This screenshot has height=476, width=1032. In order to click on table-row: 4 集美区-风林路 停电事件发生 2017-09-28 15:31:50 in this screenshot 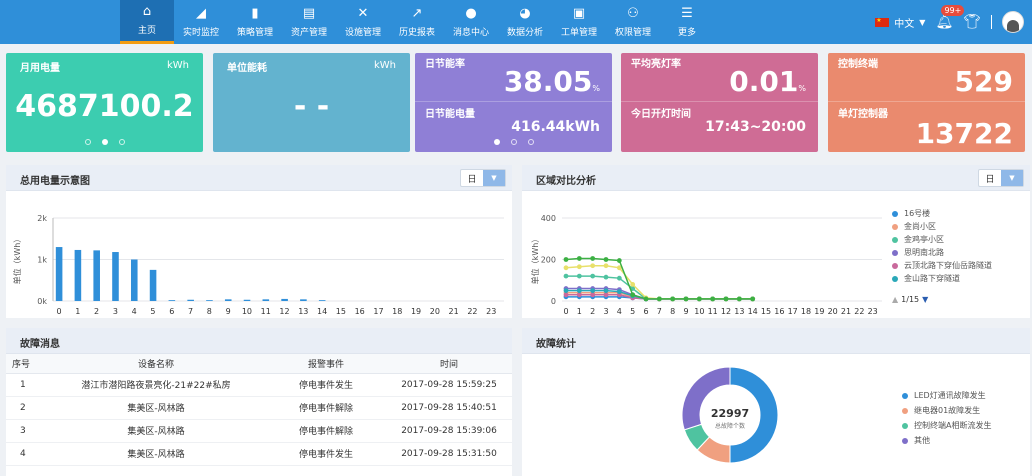, I will do `click(259, 454)`.